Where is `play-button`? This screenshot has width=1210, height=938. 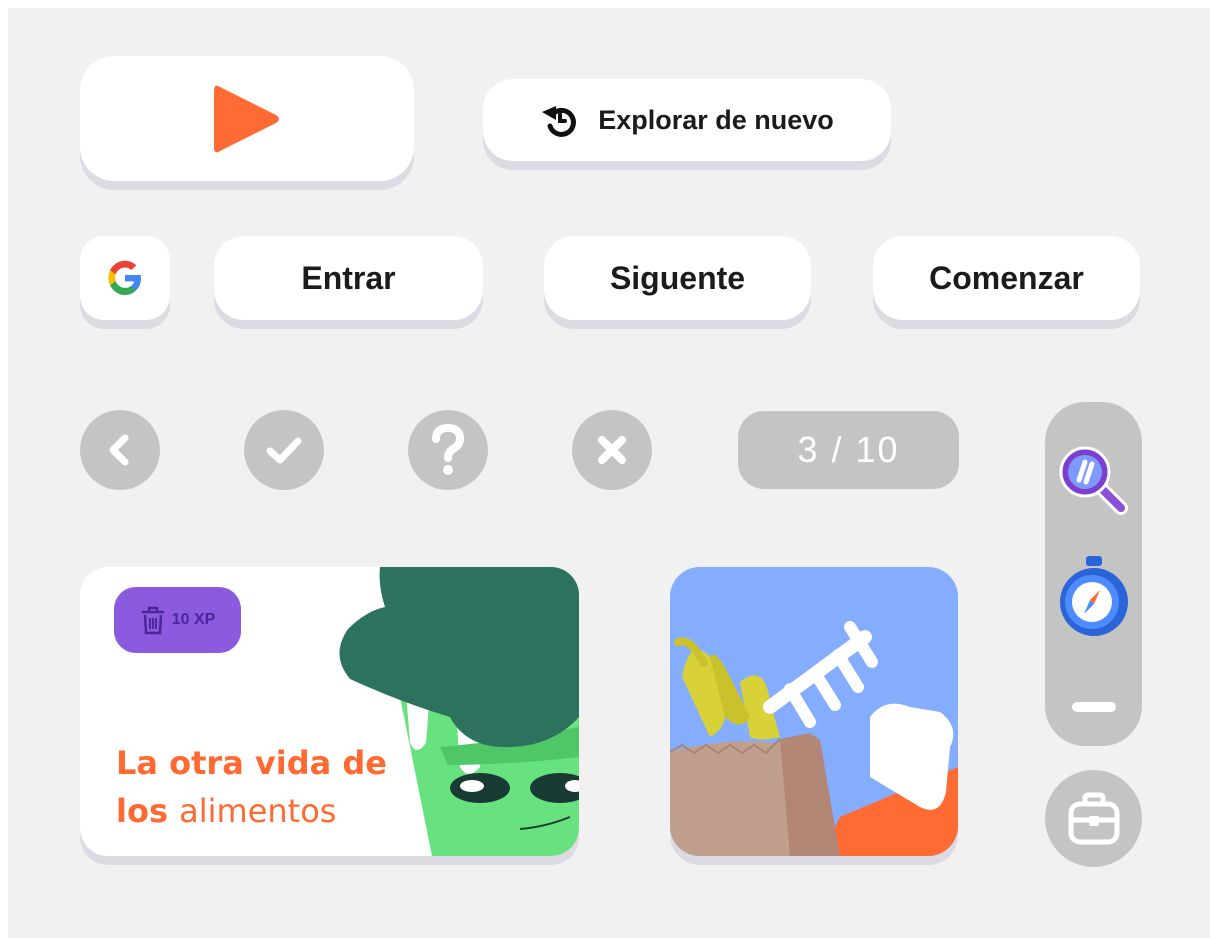
play-button is located at coordinates (247, 118).